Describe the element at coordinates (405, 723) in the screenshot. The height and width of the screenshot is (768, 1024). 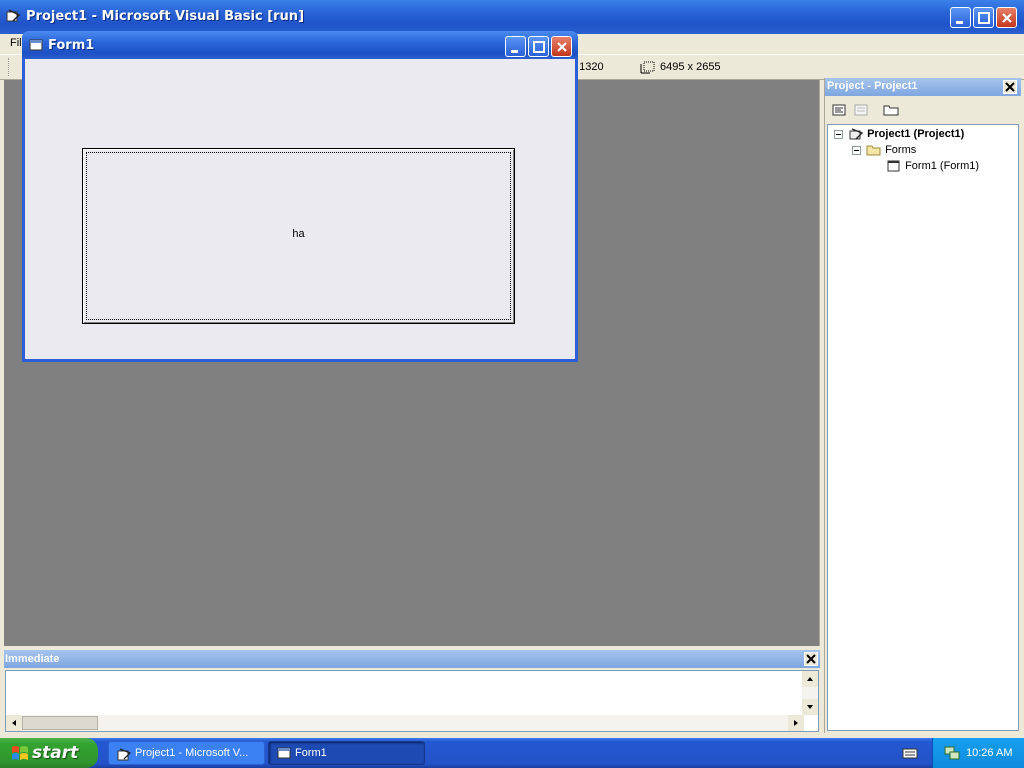
I see `immediate-horizontal-scrollbar` at that location.